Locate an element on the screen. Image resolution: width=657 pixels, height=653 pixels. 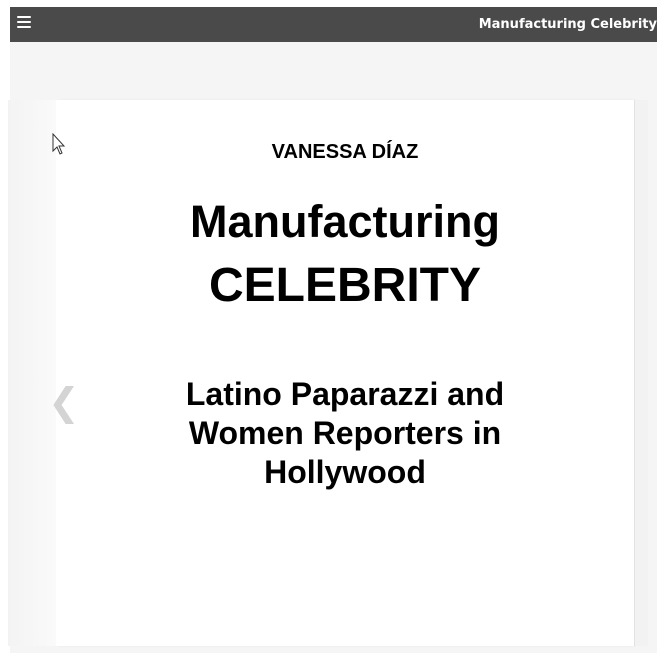
page-right-edge is located at coordinates (641, 373).